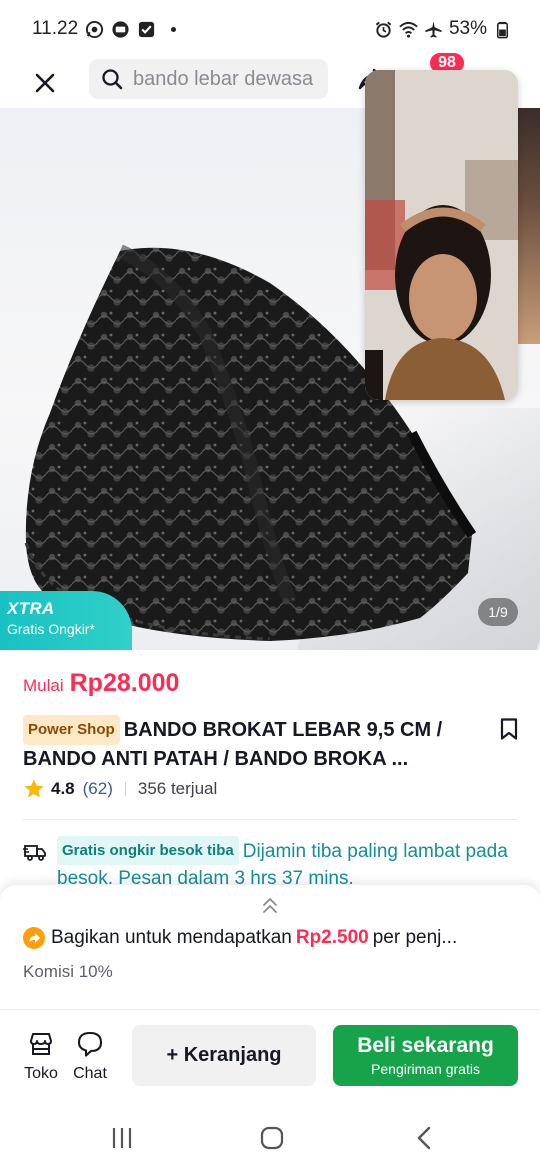 The height and width of the screenshot is (1170, 540). Describe the element at coordinates (41, 1044) in the screenshot. I see `store-icon` at that location.